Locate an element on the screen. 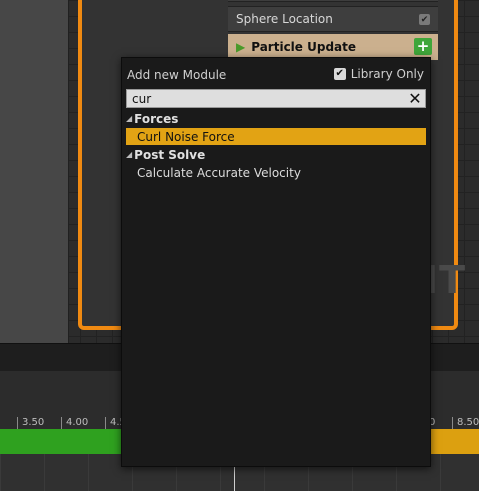 The image size is (479, 491). result-calculate-accurate-velocity: Calculate Accurate Velocity is located at coordinates (276, 172).